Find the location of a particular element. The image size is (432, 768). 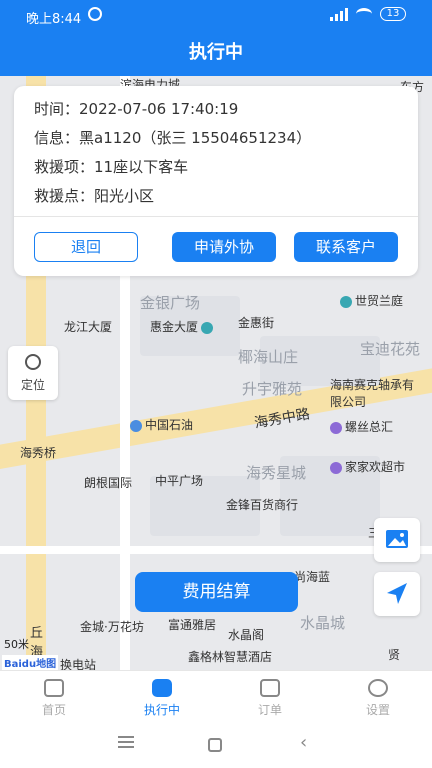

map-label: 中平广场 is located at coordinates (179, 481).